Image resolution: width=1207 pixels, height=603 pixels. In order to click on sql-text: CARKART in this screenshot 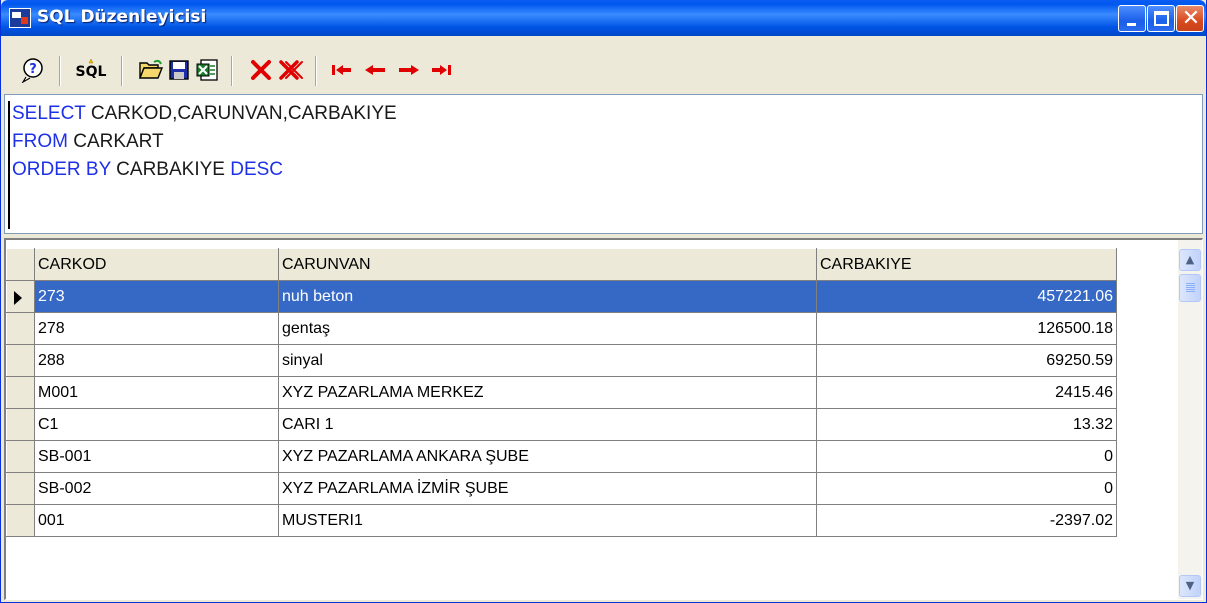, I will do `click(115, 141)`.